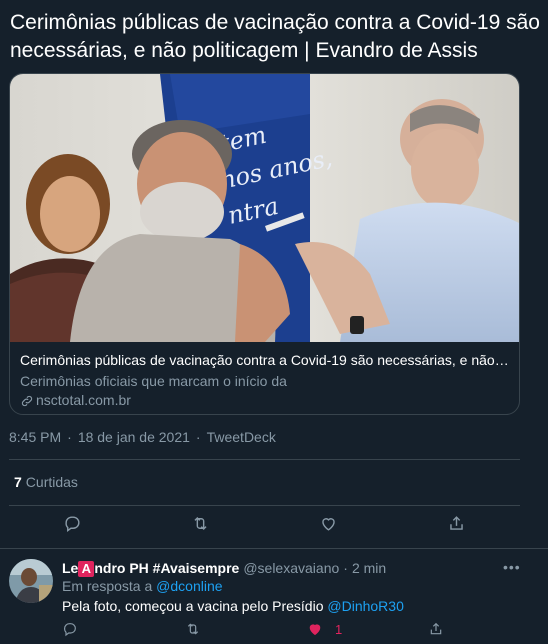 The height and width of the screenshot is (644, 548). I want to click on reply-display-name: Le Andro PH #Avaisempre, so click(150, 568).